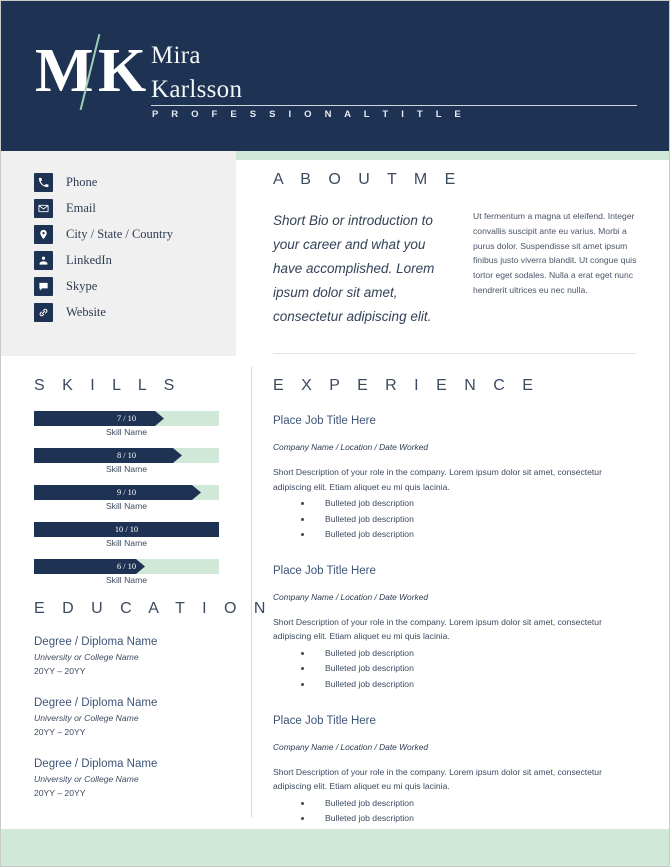  I want to click on contact-item-location: City / State / Country, so click(103, 234).